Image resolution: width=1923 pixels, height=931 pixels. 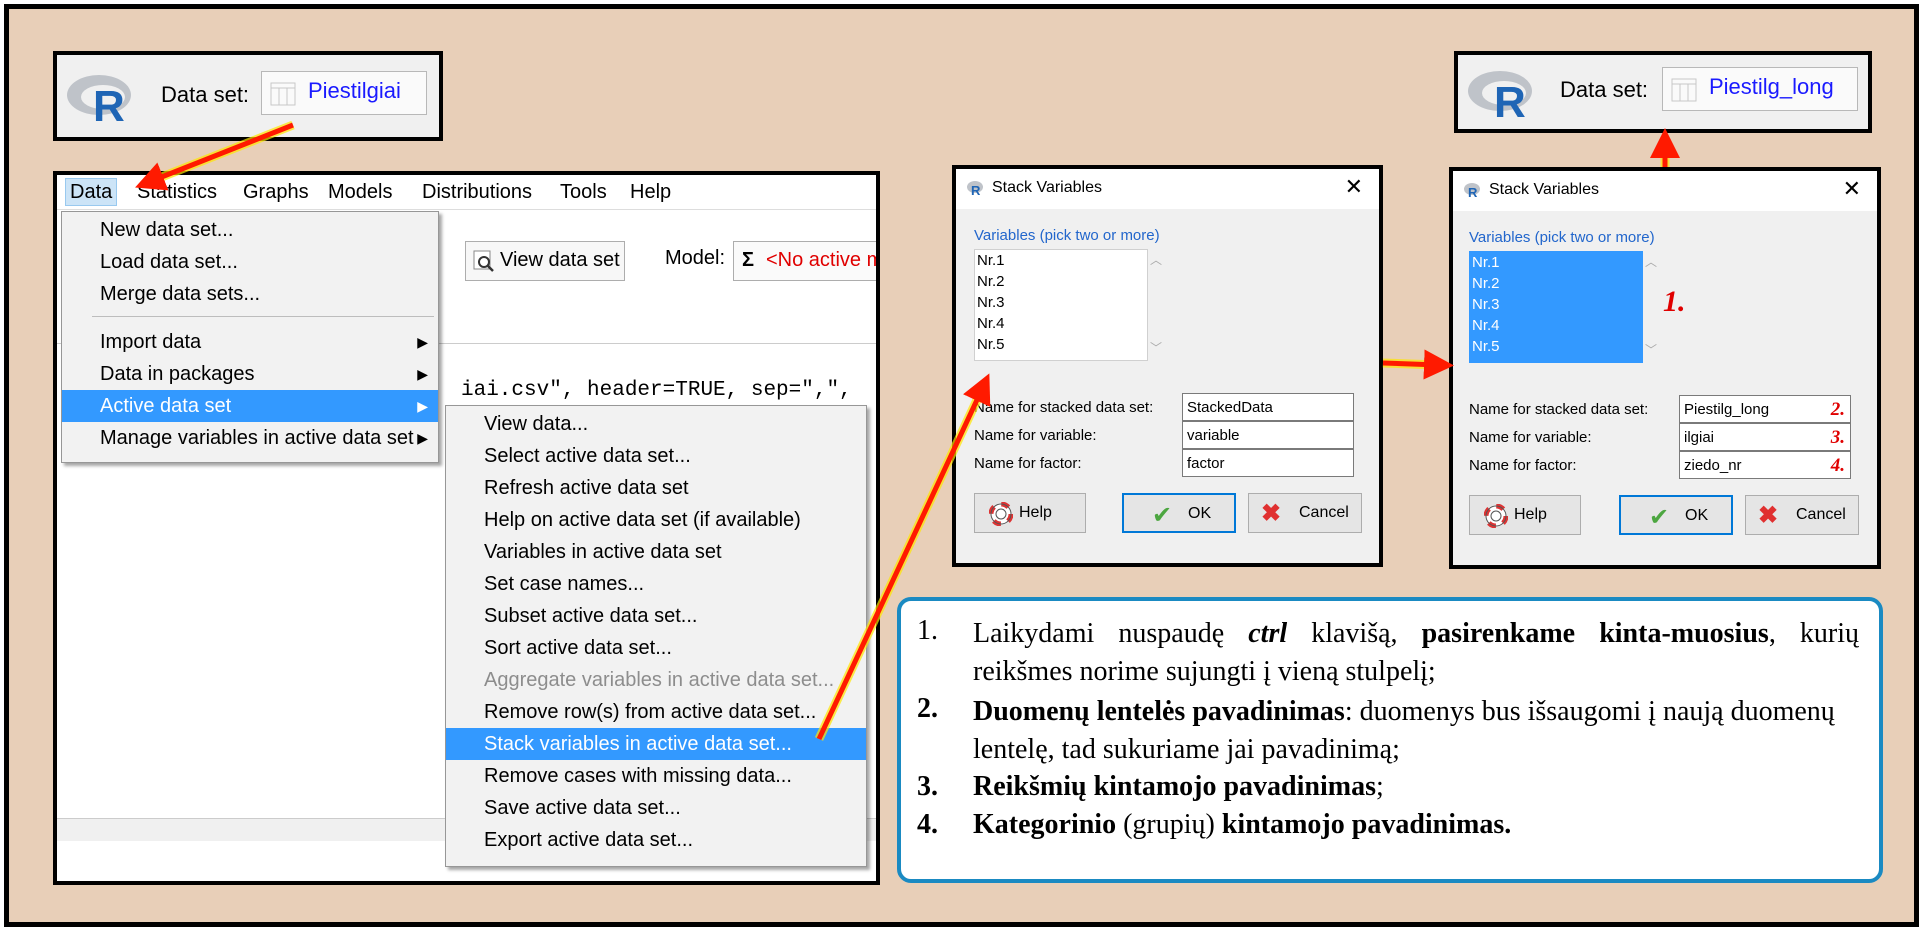 What do you see at coordinates (903, 557) in the screenshot?
I see `arrow-to-dialog` at bounding box center [903, 557].